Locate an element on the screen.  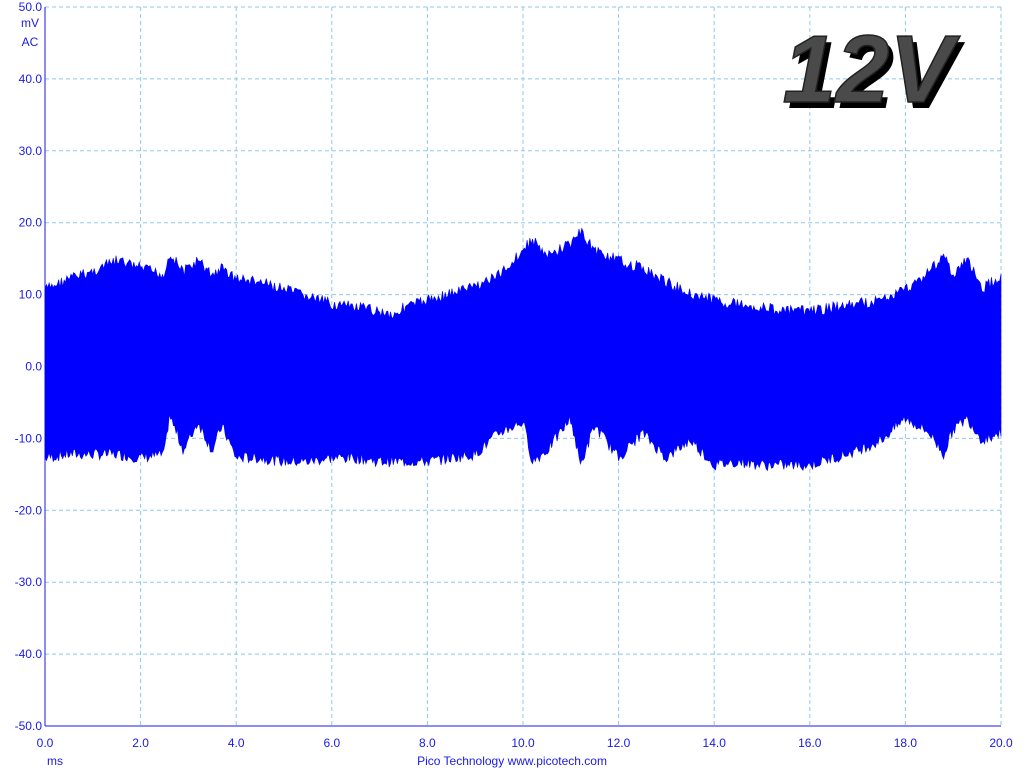
x-tick-label: 8.0 is located at coordinates (427, 743).